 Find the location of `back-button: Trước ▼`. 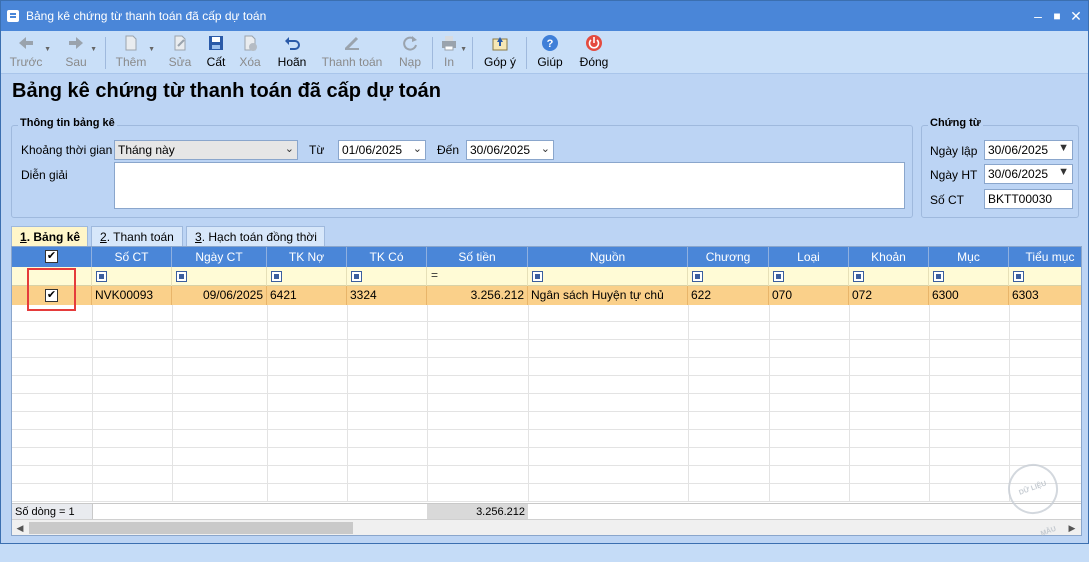

back-button: Trước ▼ is located at coordinates (30, 53).